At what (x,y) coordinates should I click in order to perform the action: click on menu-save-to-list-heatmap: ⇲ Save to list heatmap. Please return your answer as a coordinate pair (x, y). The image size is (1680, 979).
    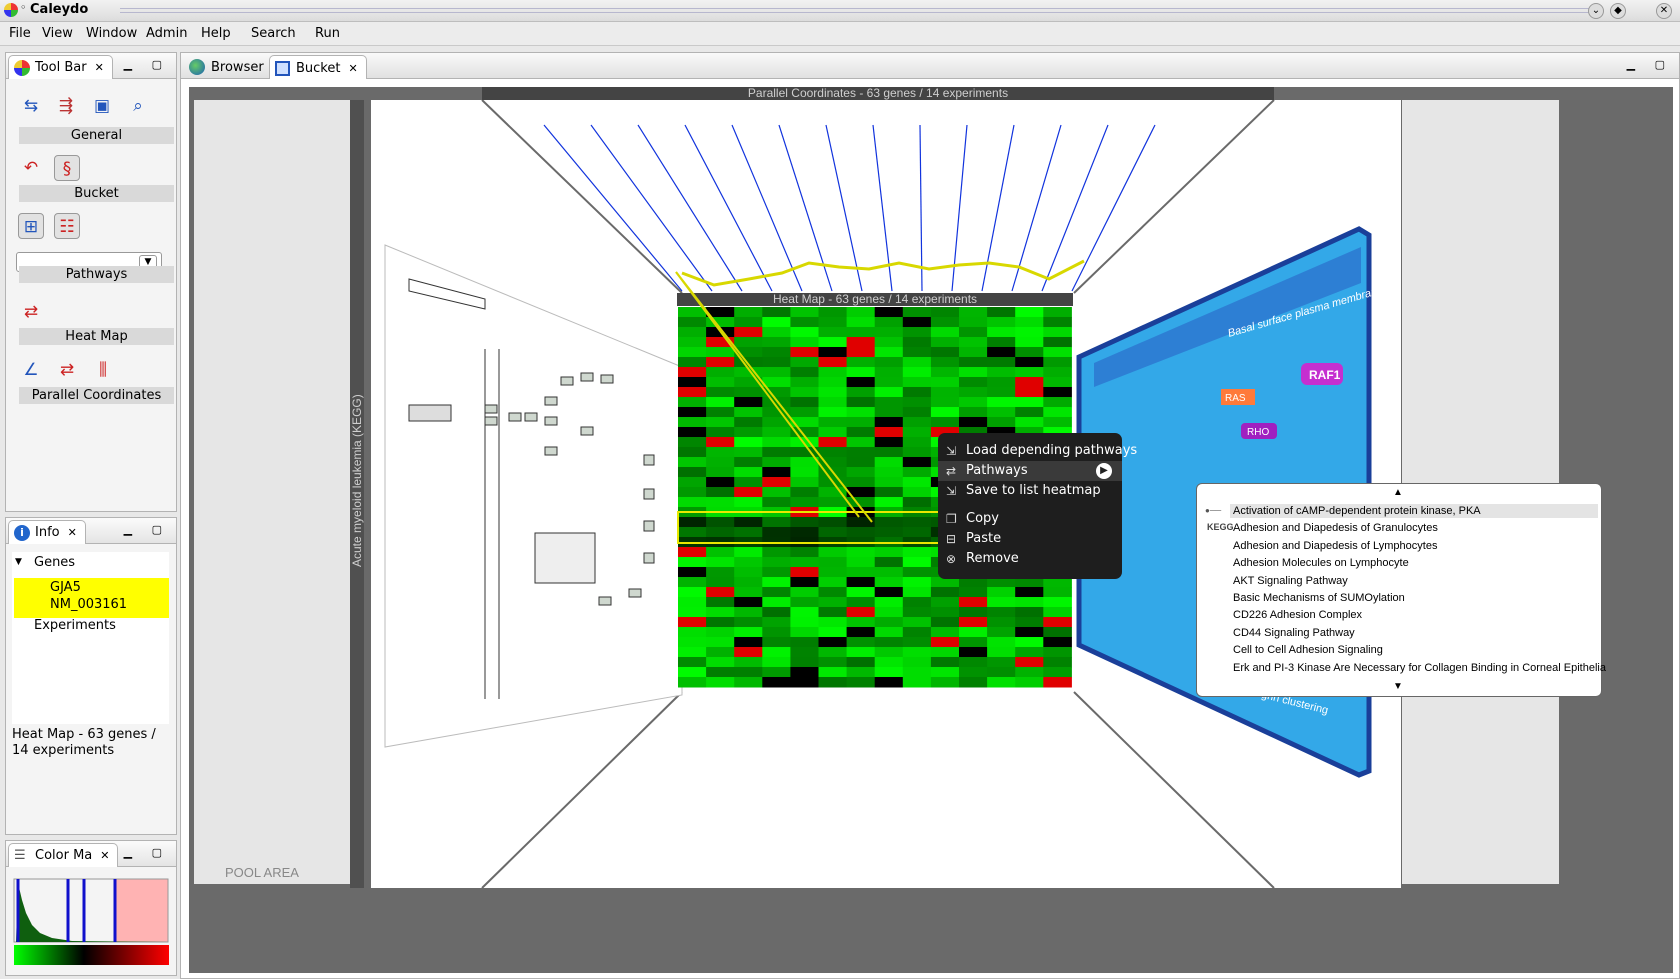
    Looking at the image, I should click on (1030, 491).